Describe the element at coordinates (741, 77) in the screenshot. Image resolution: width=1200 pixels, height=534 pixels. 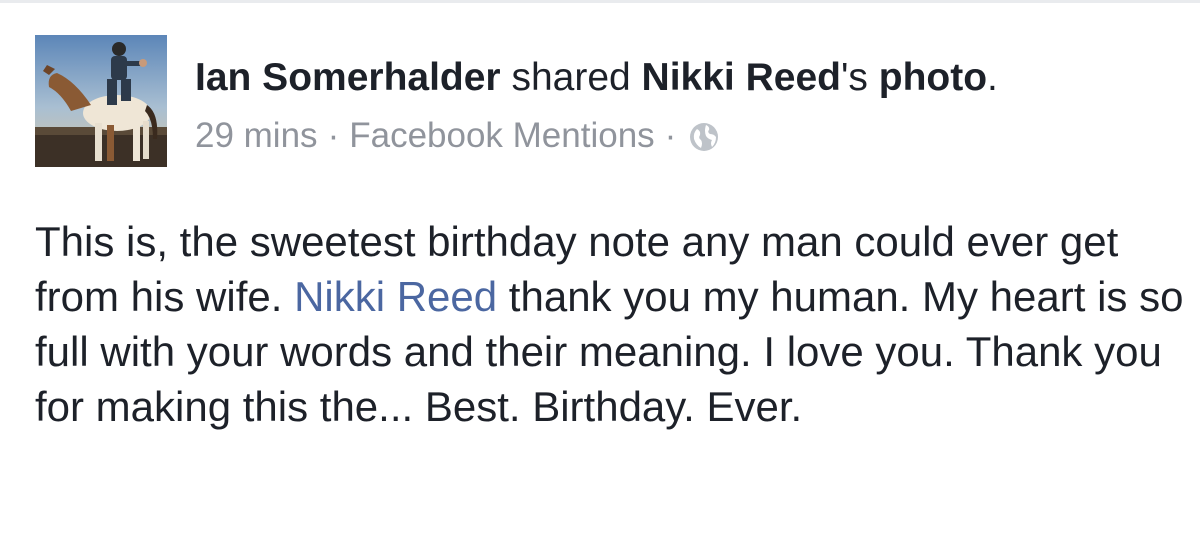
I see `shared-from-link: Nikki Reed` at that location.